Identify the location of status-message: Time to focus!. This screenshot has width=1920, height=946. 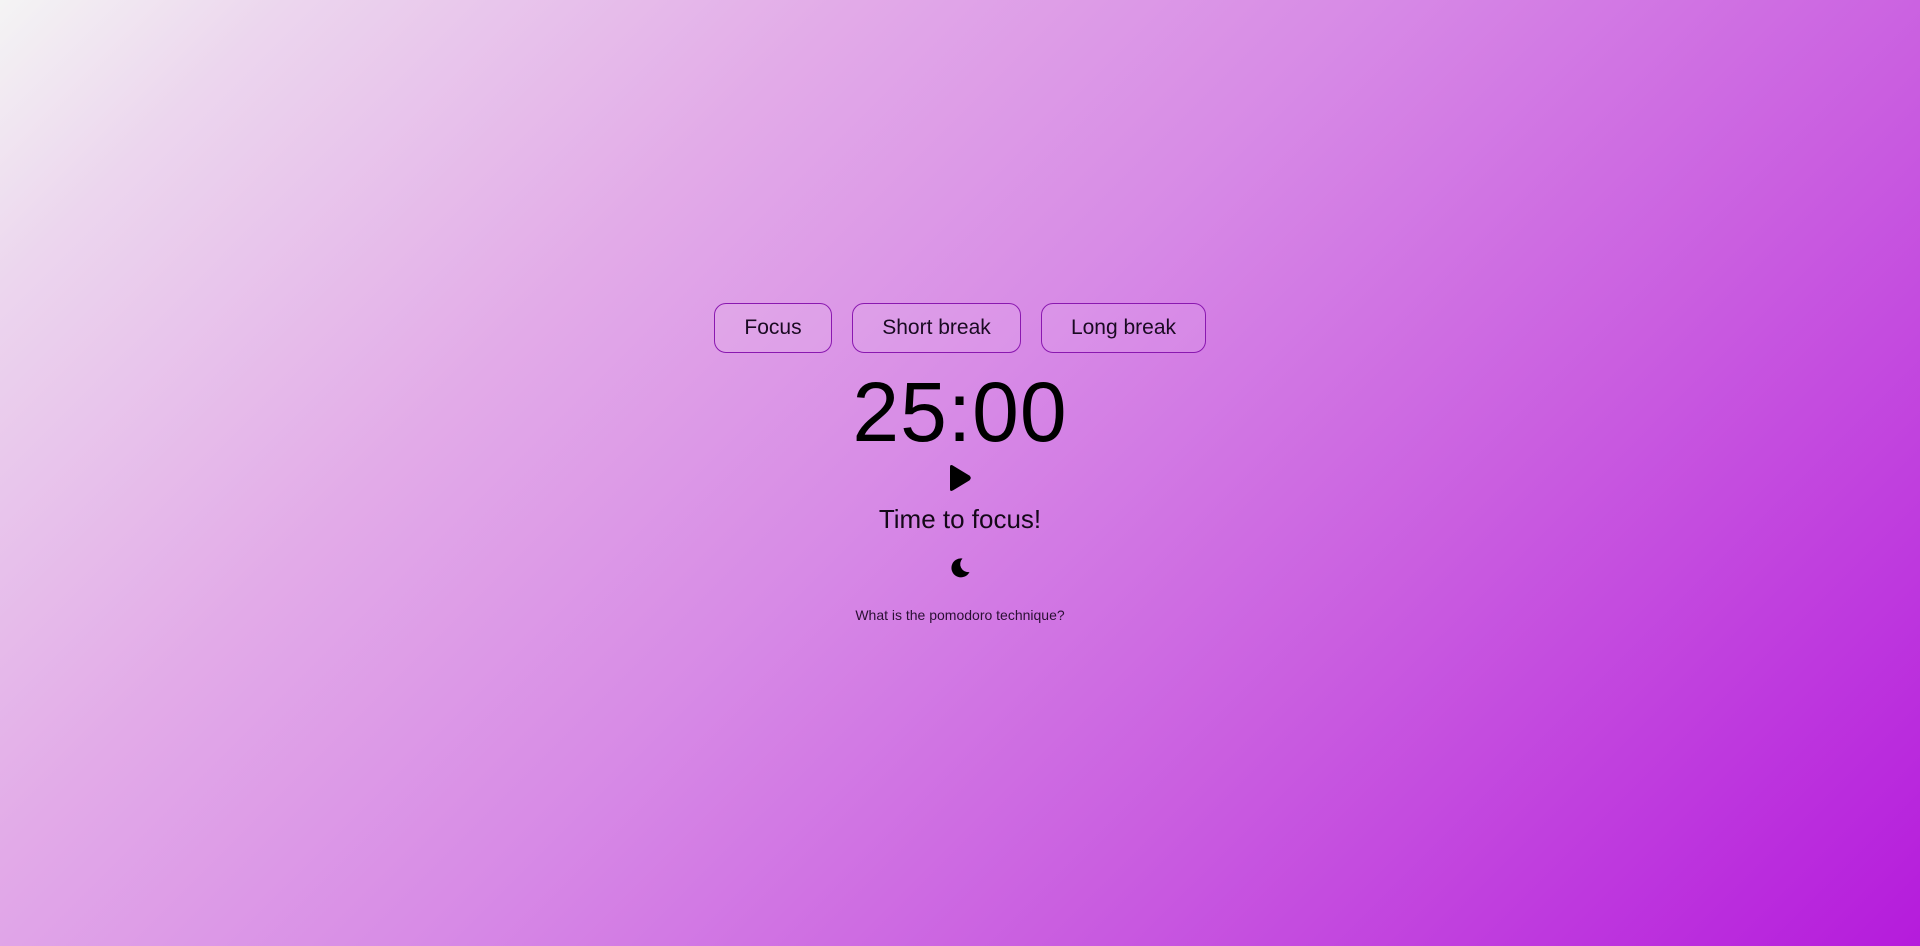
(960, 519).